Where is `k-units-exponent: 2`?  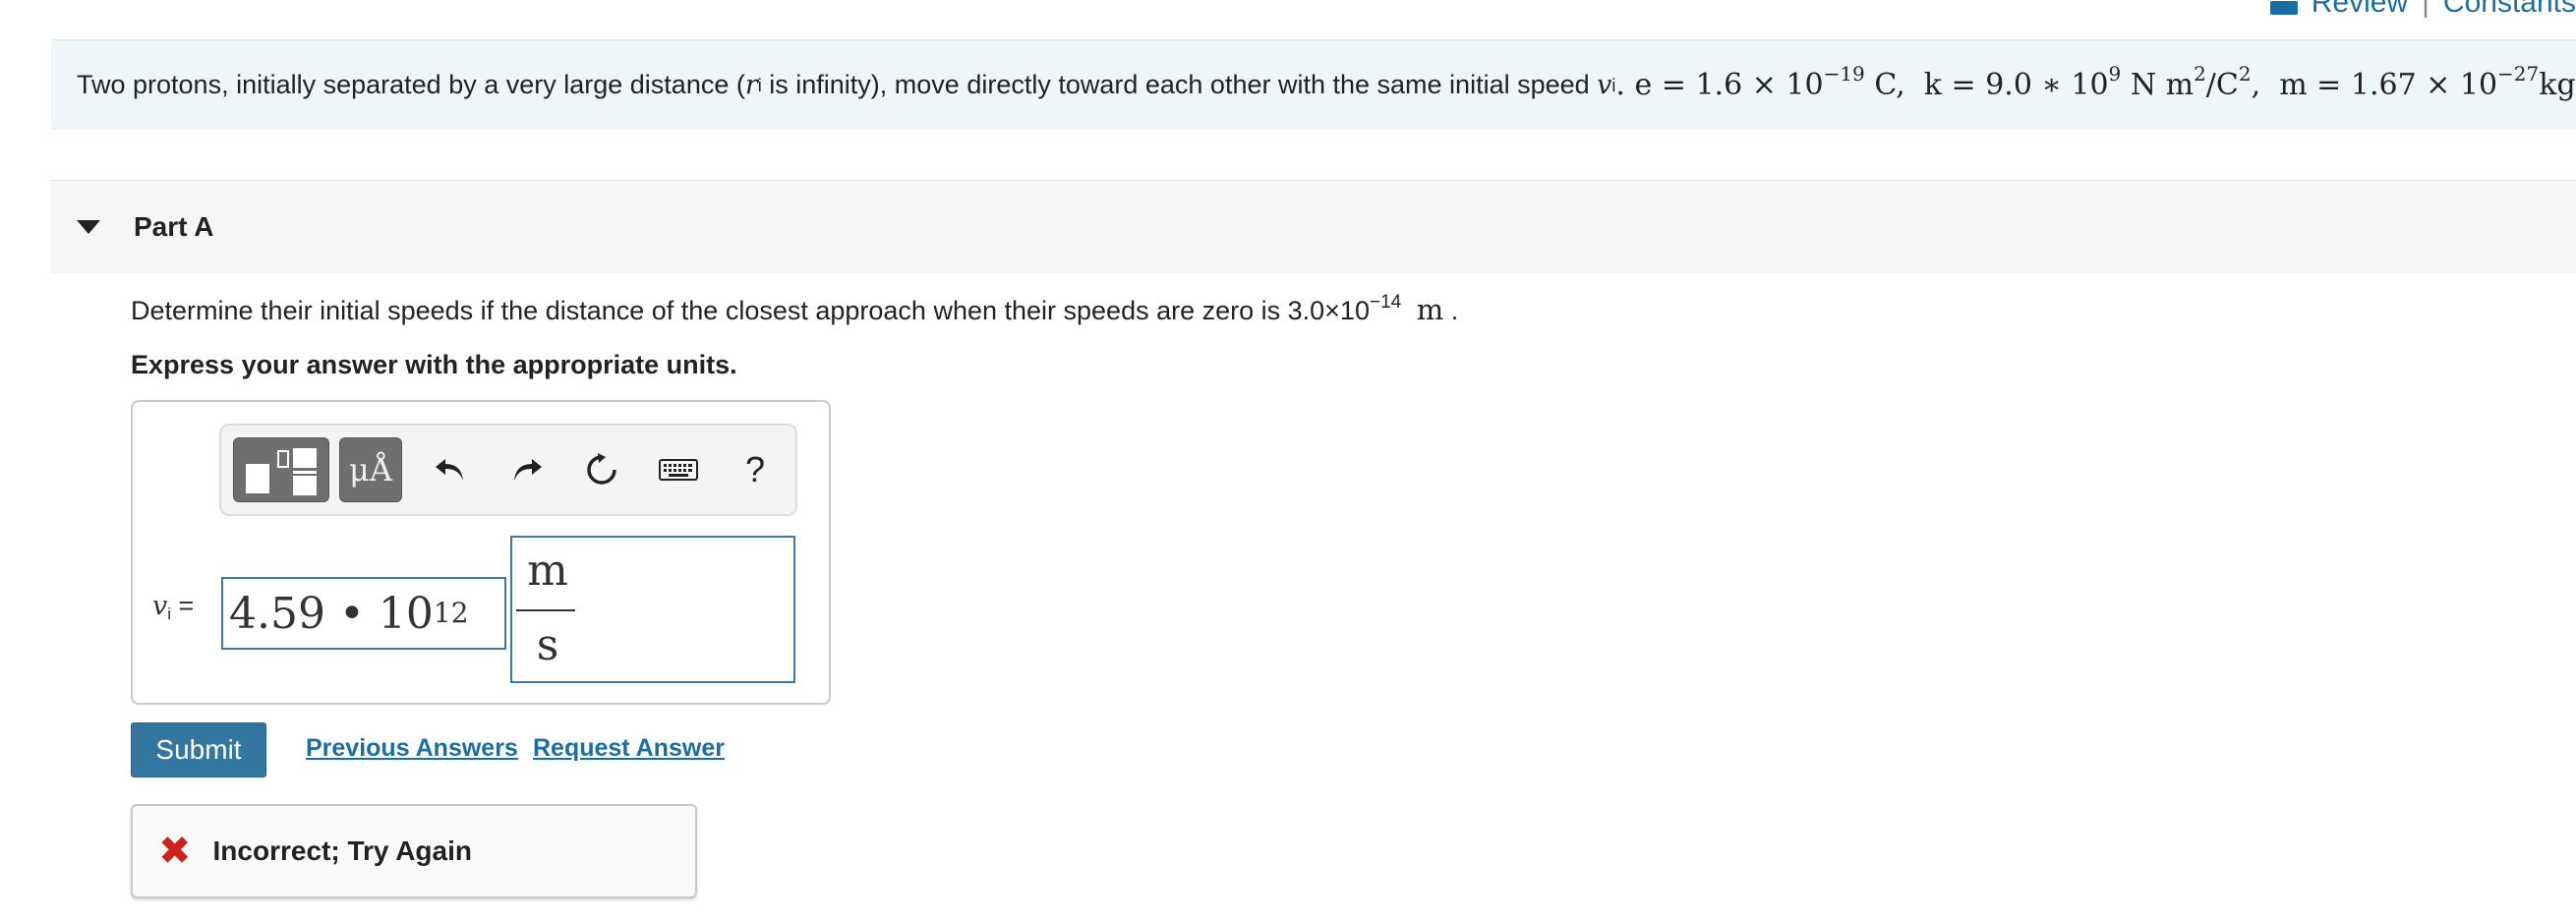 k-units-exponent: 2 is located at coordinates (2200, 74).